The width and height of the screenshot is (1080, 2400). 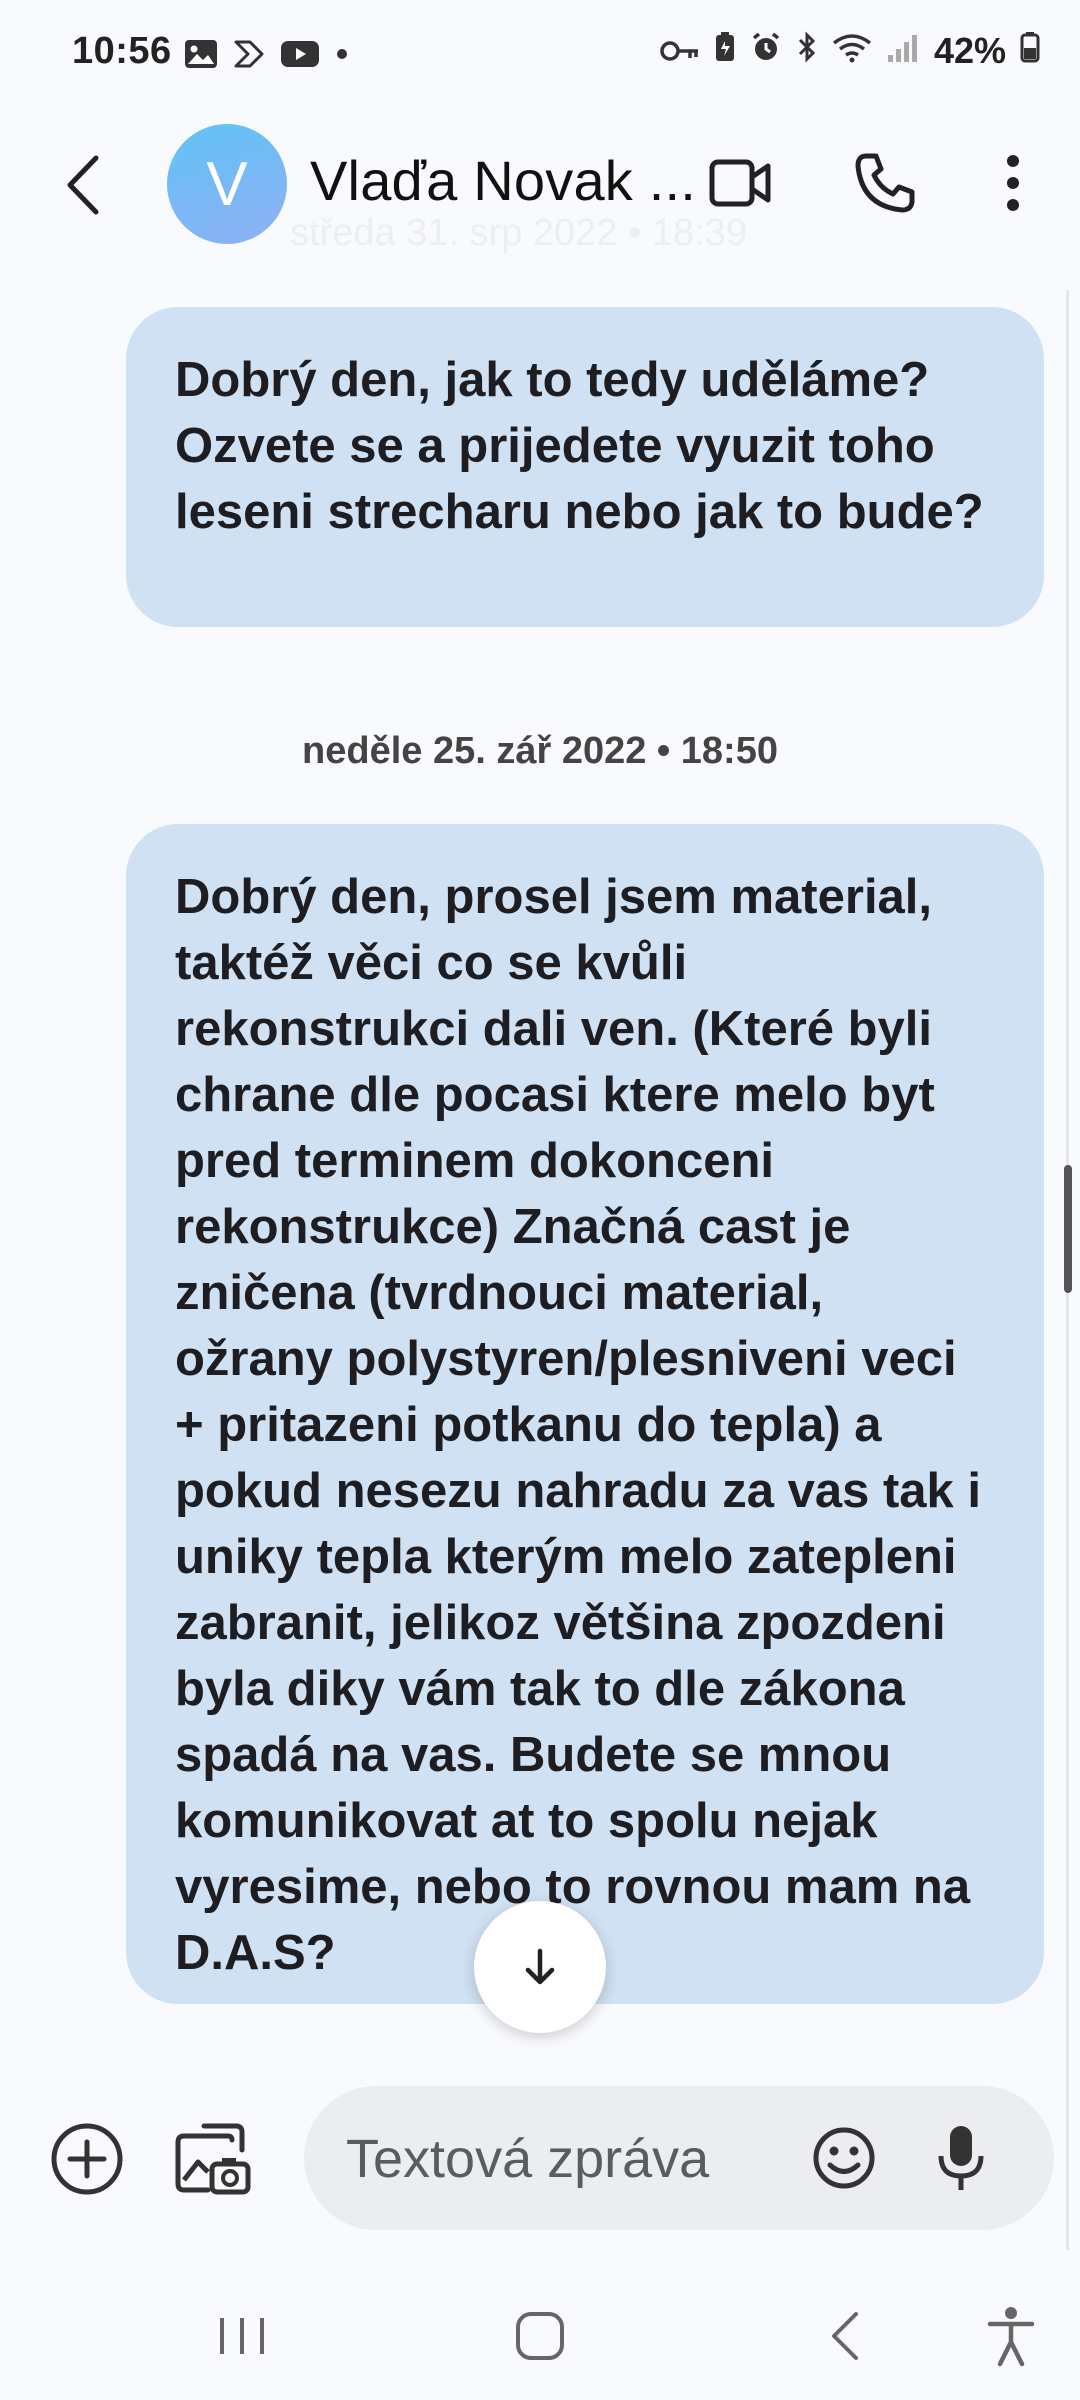 I want to click on recent-apps-button, so click(x=242, y=2338).